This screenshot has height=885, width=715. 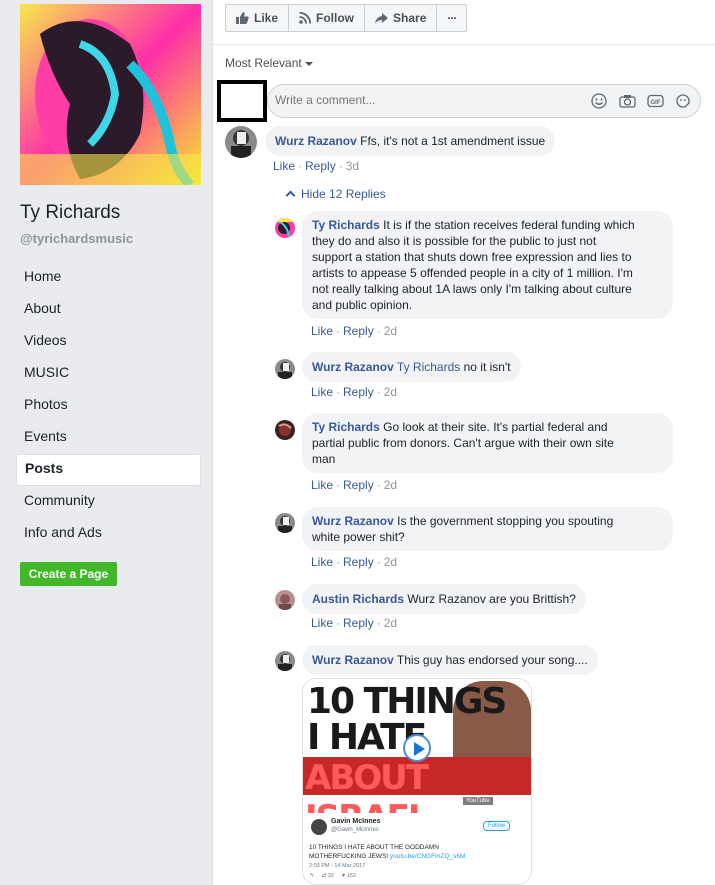 What do you see at coordinates (108, 502) in the screenshot?
I see `nav-item-community: Community` at bounding box center [108, 502].